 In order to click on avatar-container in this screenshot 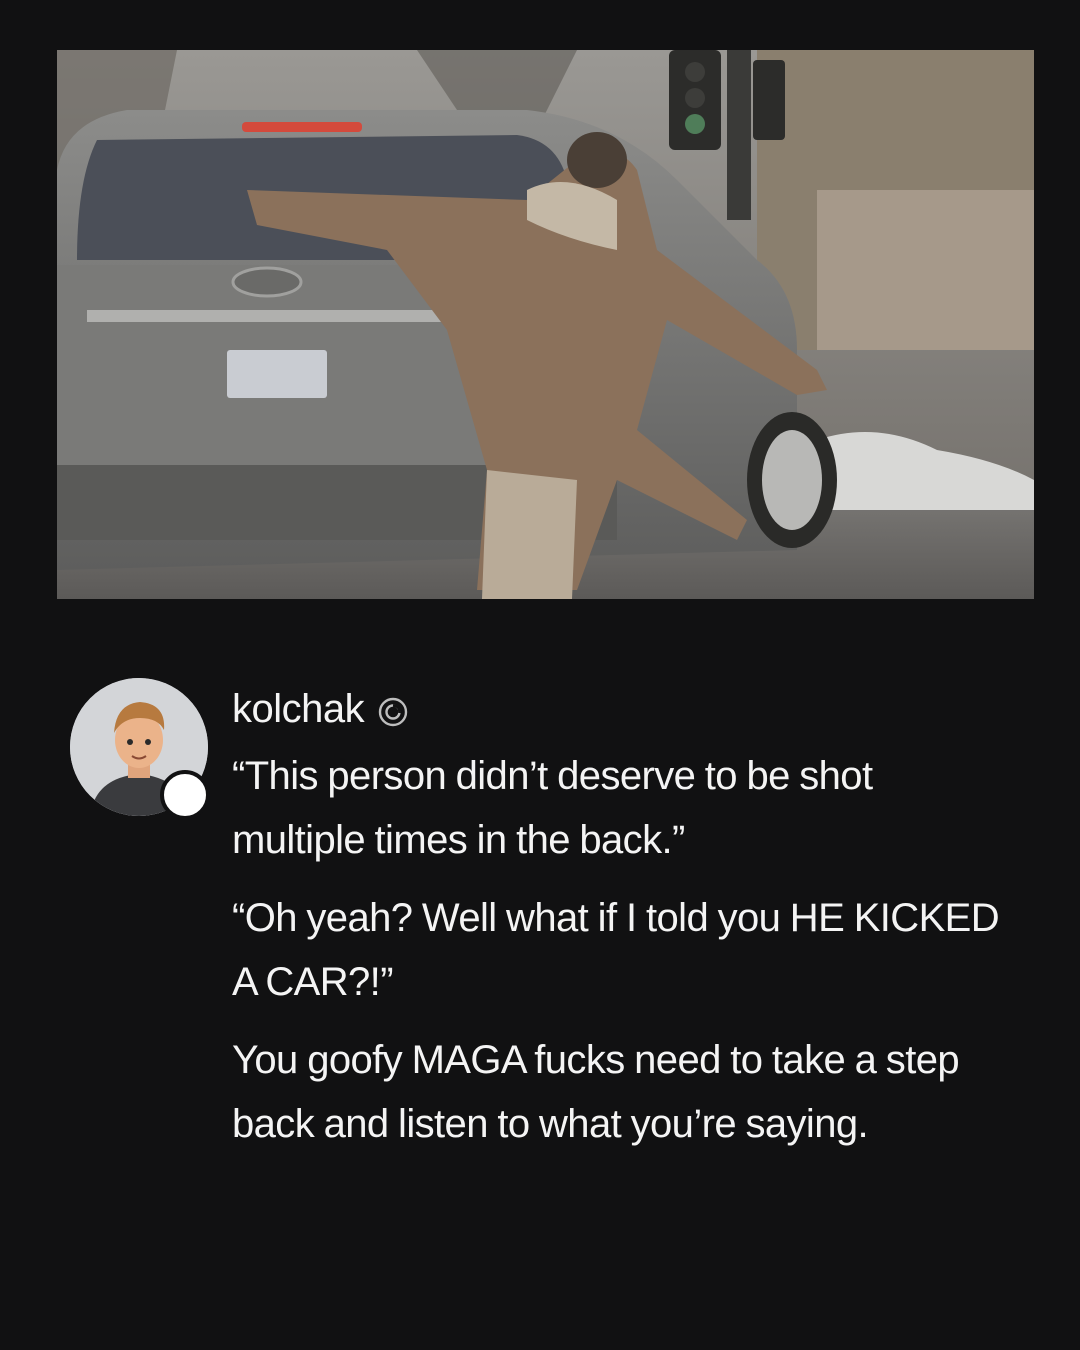, I will do `click(140, 749)`.